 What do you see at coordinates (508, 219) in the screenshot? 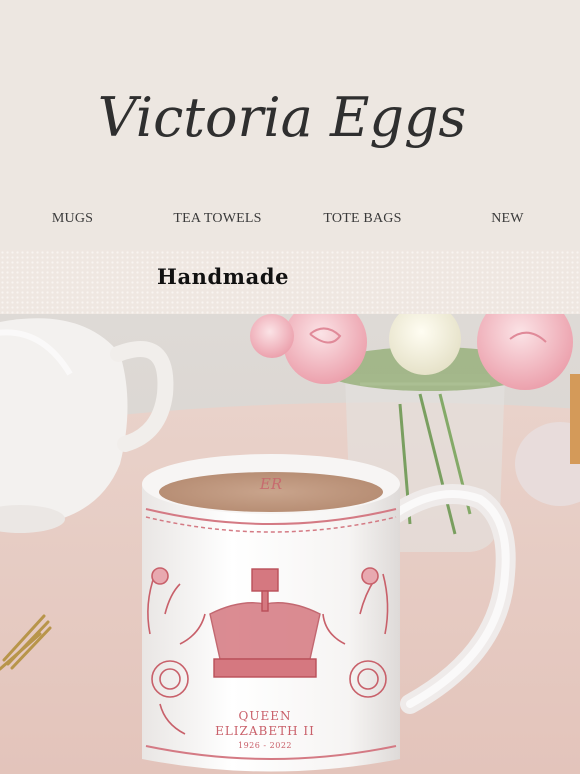
I see `nav-item-new: NEW` at bounding box center [508, 219].